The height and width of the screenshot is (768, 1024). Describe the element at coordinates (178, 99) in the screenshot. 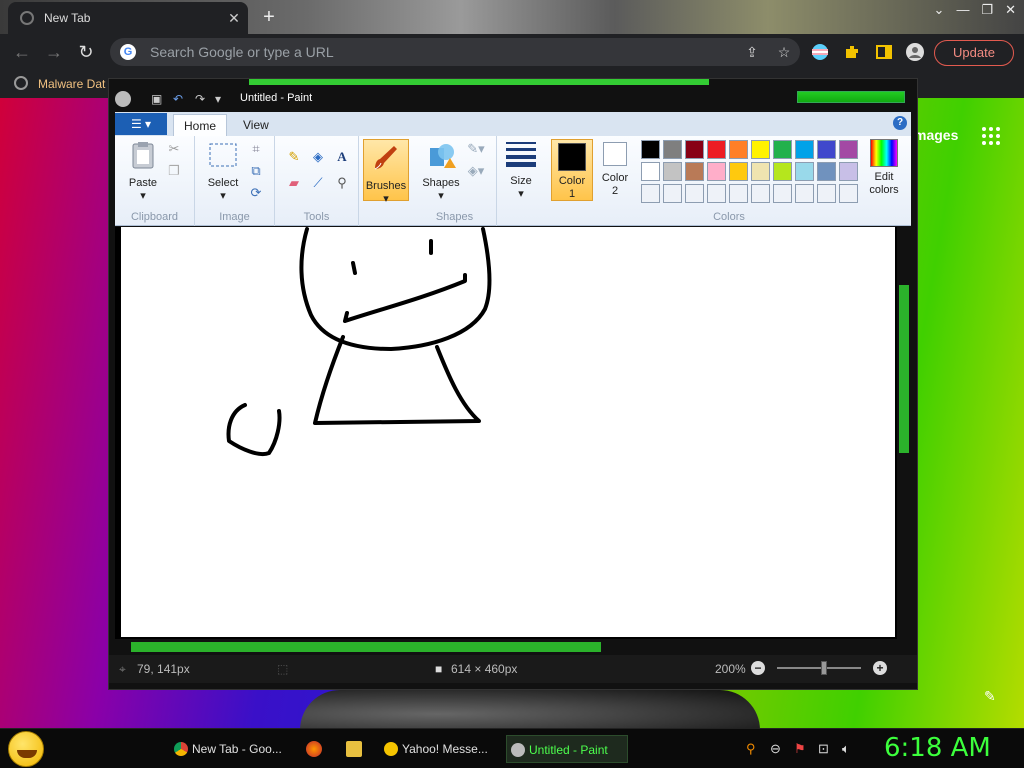

I see `undo-icon: ↶` at that location.